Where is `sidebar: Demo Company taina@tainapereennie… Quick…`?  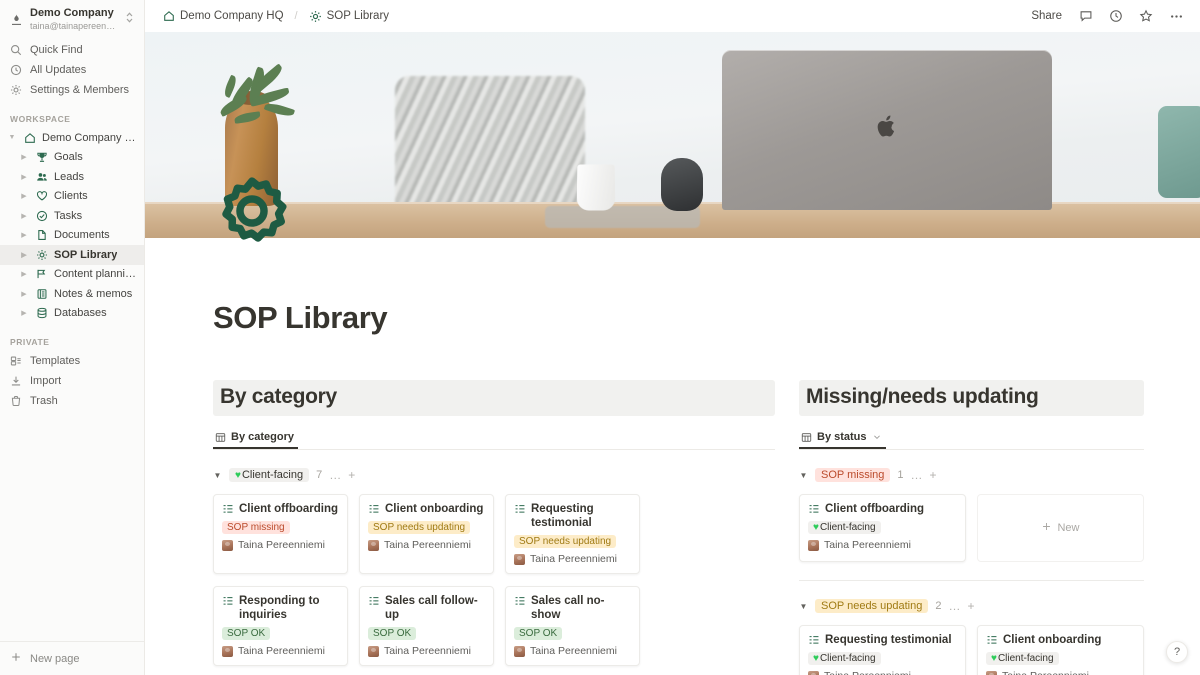
sidebar: Demo Company taina@tainapereennie… Quick… is located at coordinates (72, 337).